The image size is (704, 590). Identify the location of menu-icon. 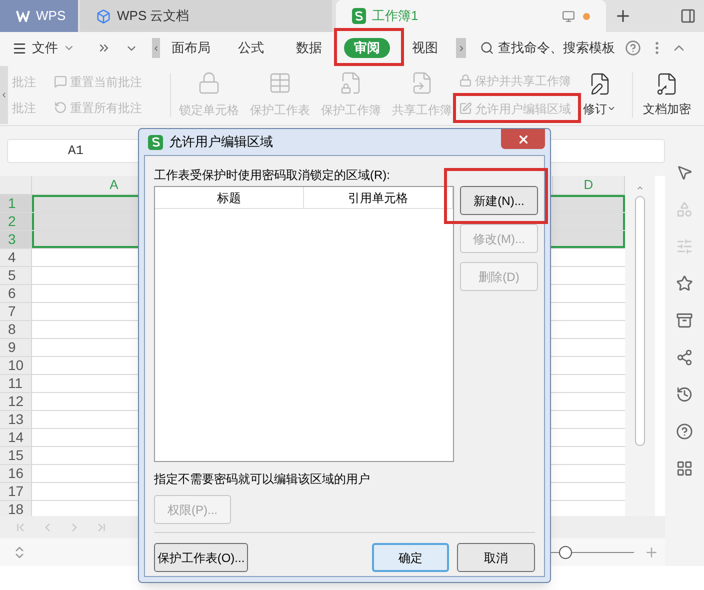
(19, 48).